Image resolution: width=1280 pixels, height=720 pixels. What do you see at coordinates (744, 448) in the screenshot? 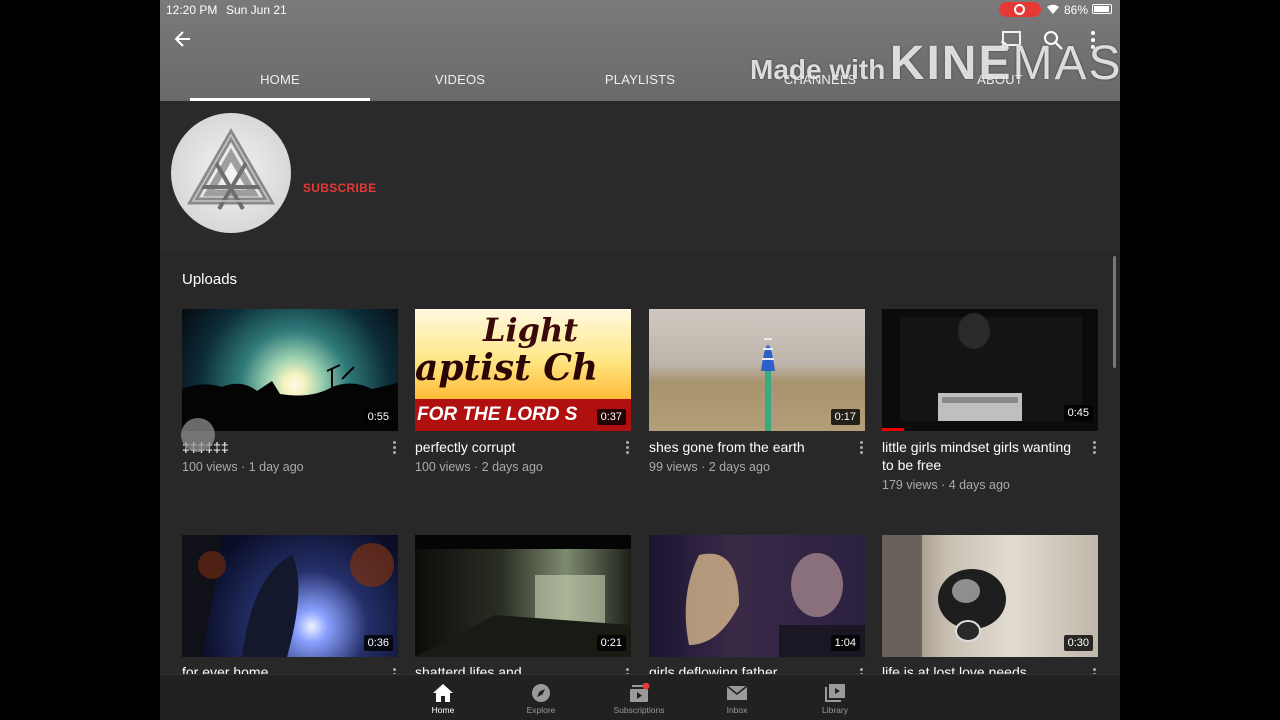
I see `video-title: shes gone from the earth` at bounding box center [744, 448].